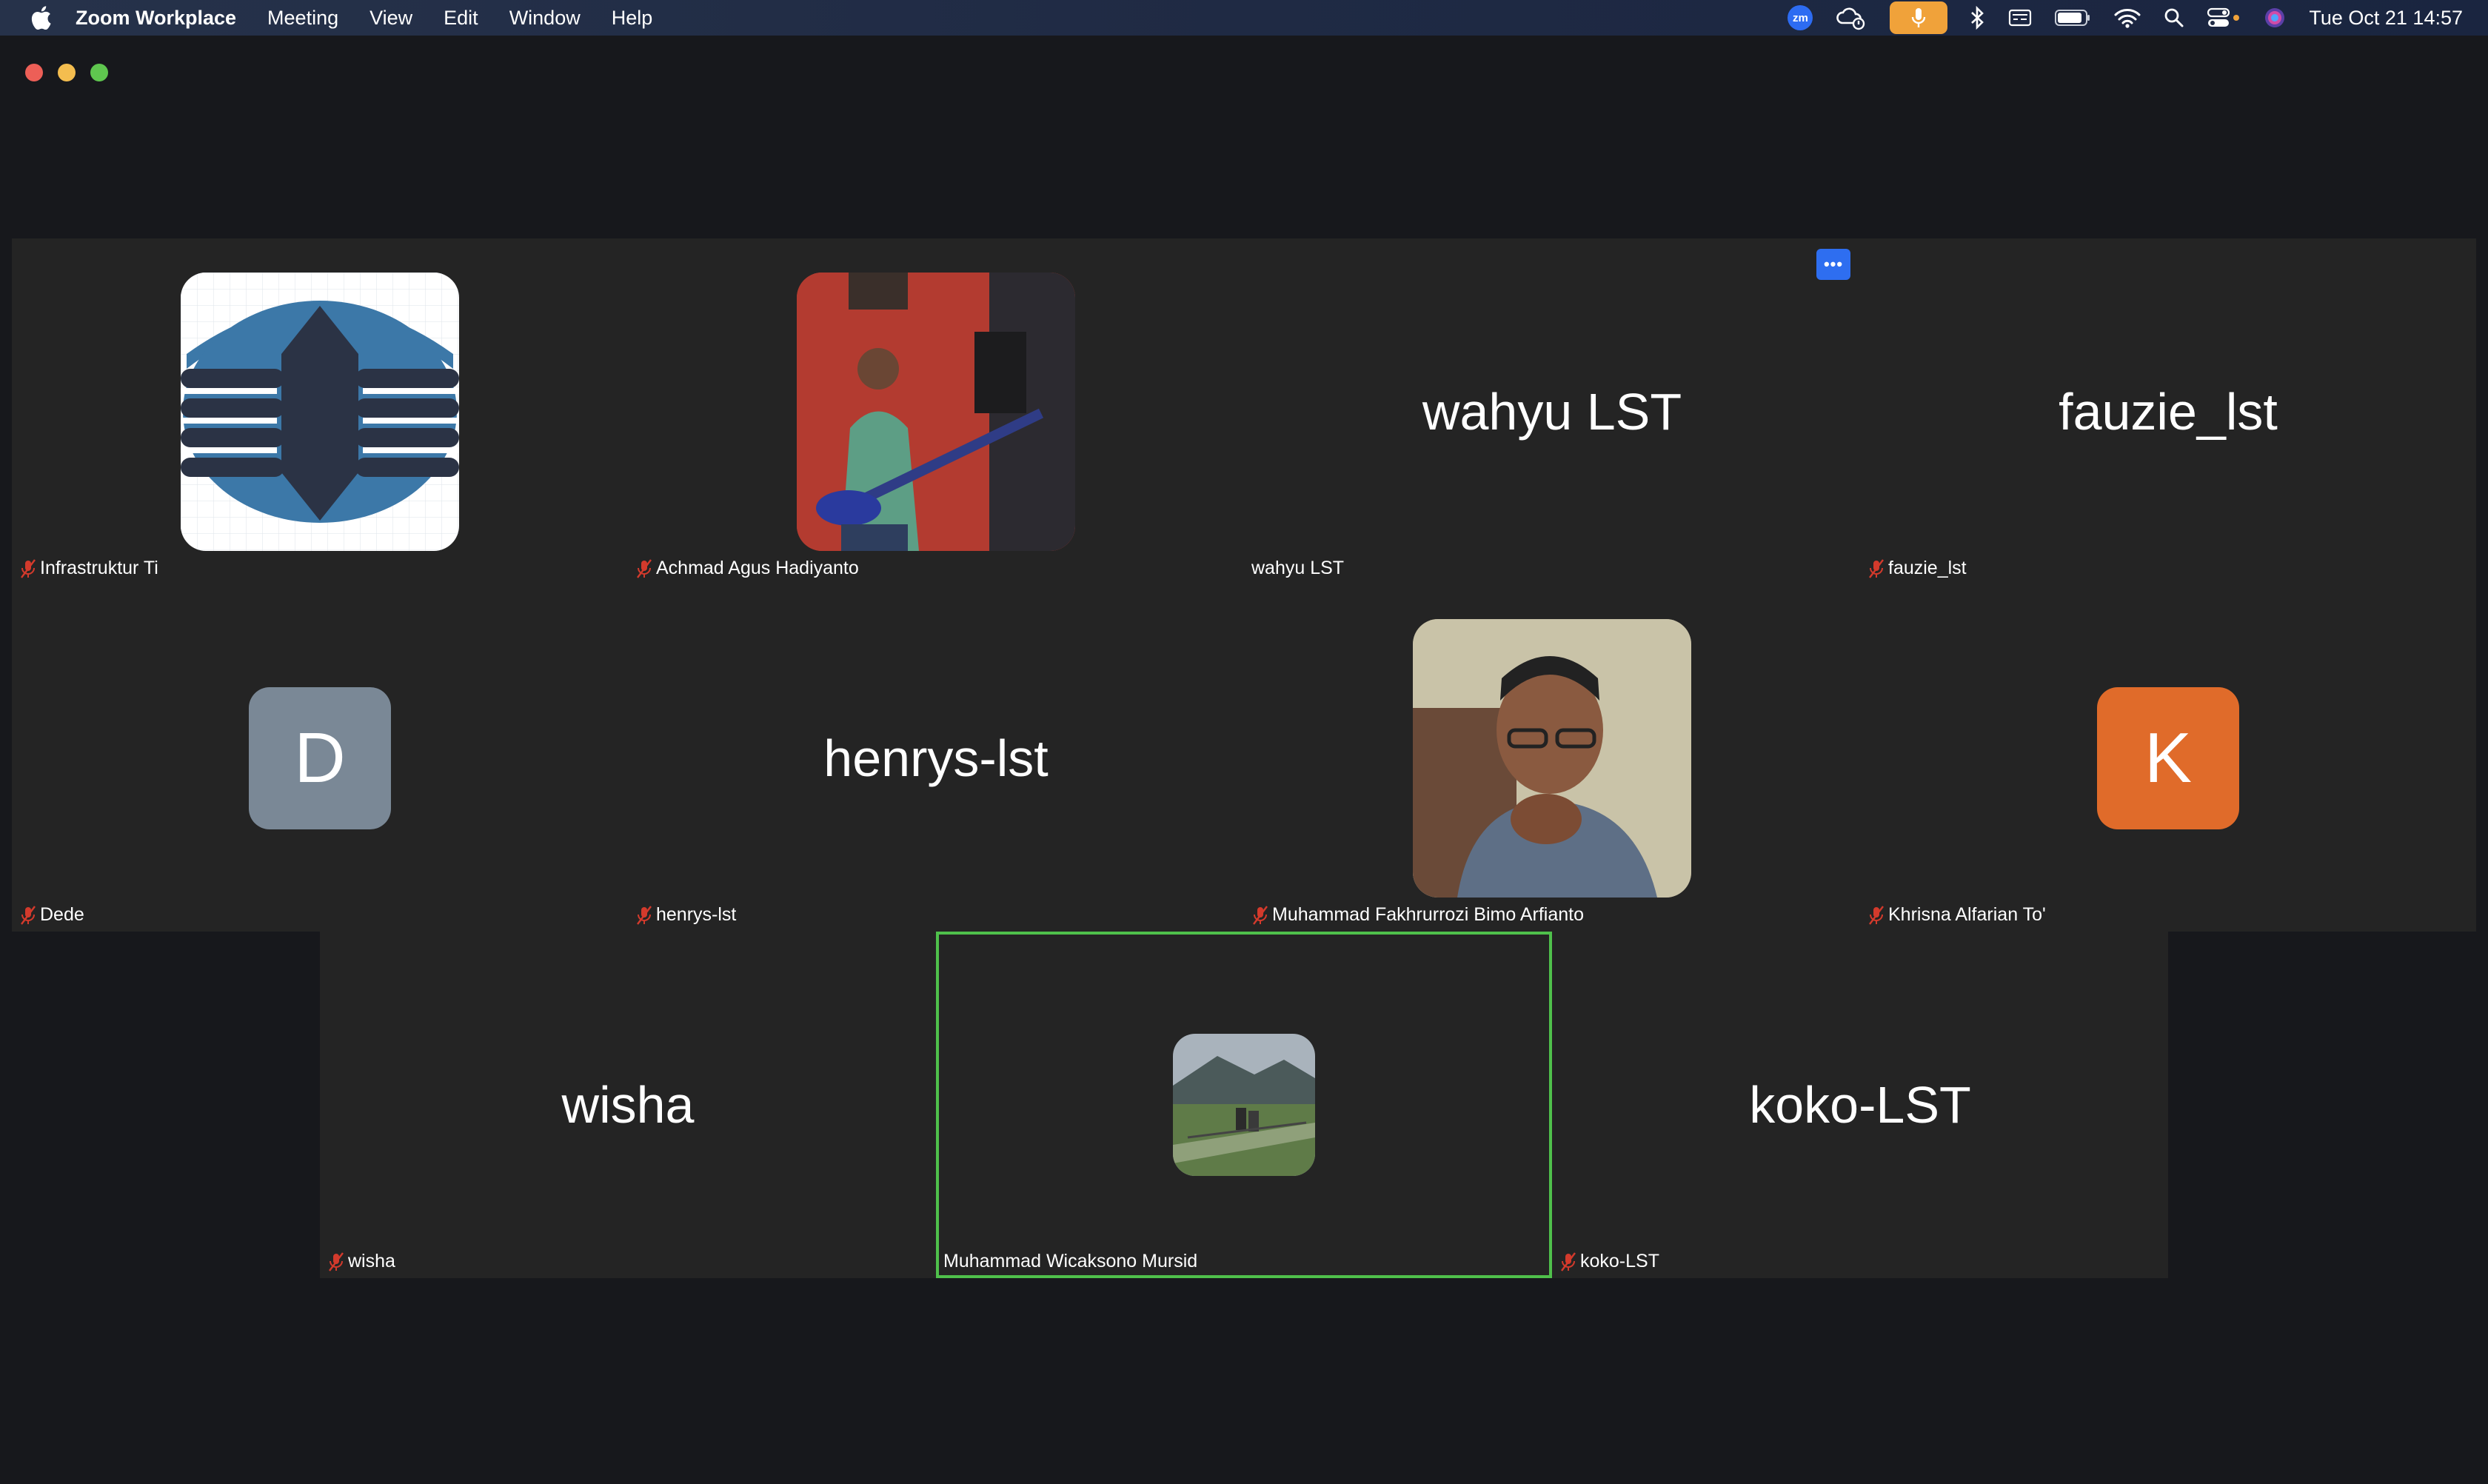 Image resolution: width=2488 pixels, height=1484 pixels. Describe the element at coordinates (302, 18) in the screenshot. I see `menu-meeting: Meeting` at that location.